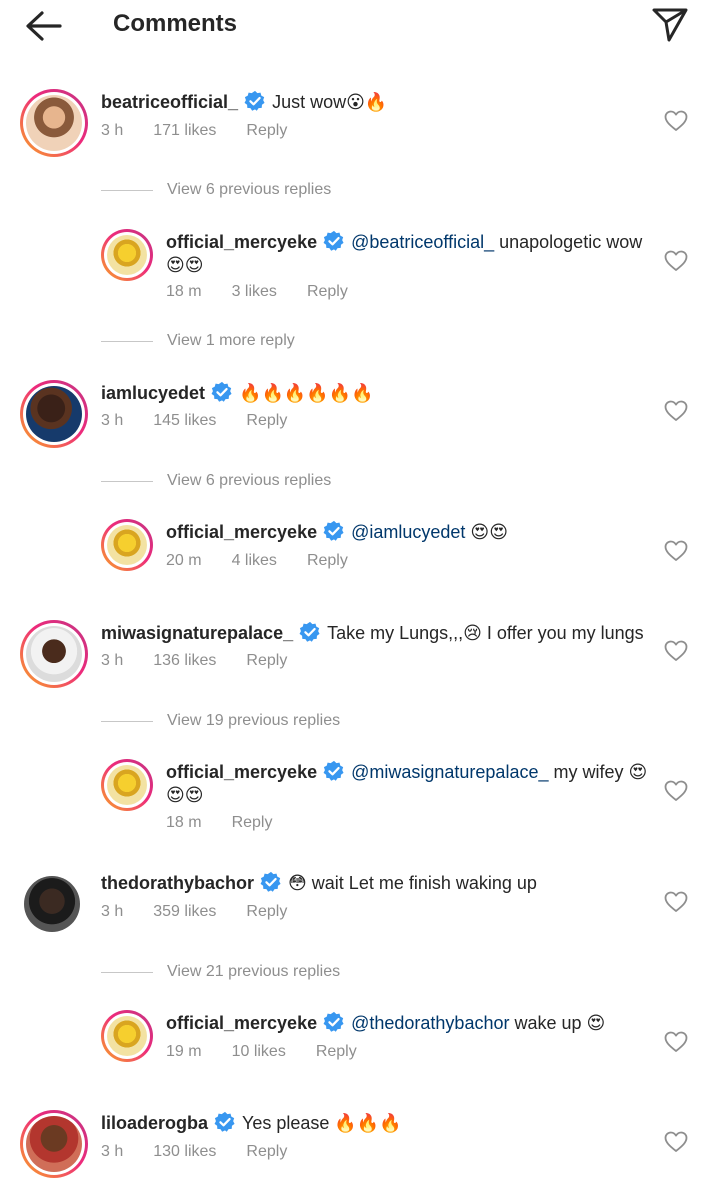 The width and height of the screenshot is (720, 1190). I want to click on mention-link: @iamlucyedet, so click(408, 532).